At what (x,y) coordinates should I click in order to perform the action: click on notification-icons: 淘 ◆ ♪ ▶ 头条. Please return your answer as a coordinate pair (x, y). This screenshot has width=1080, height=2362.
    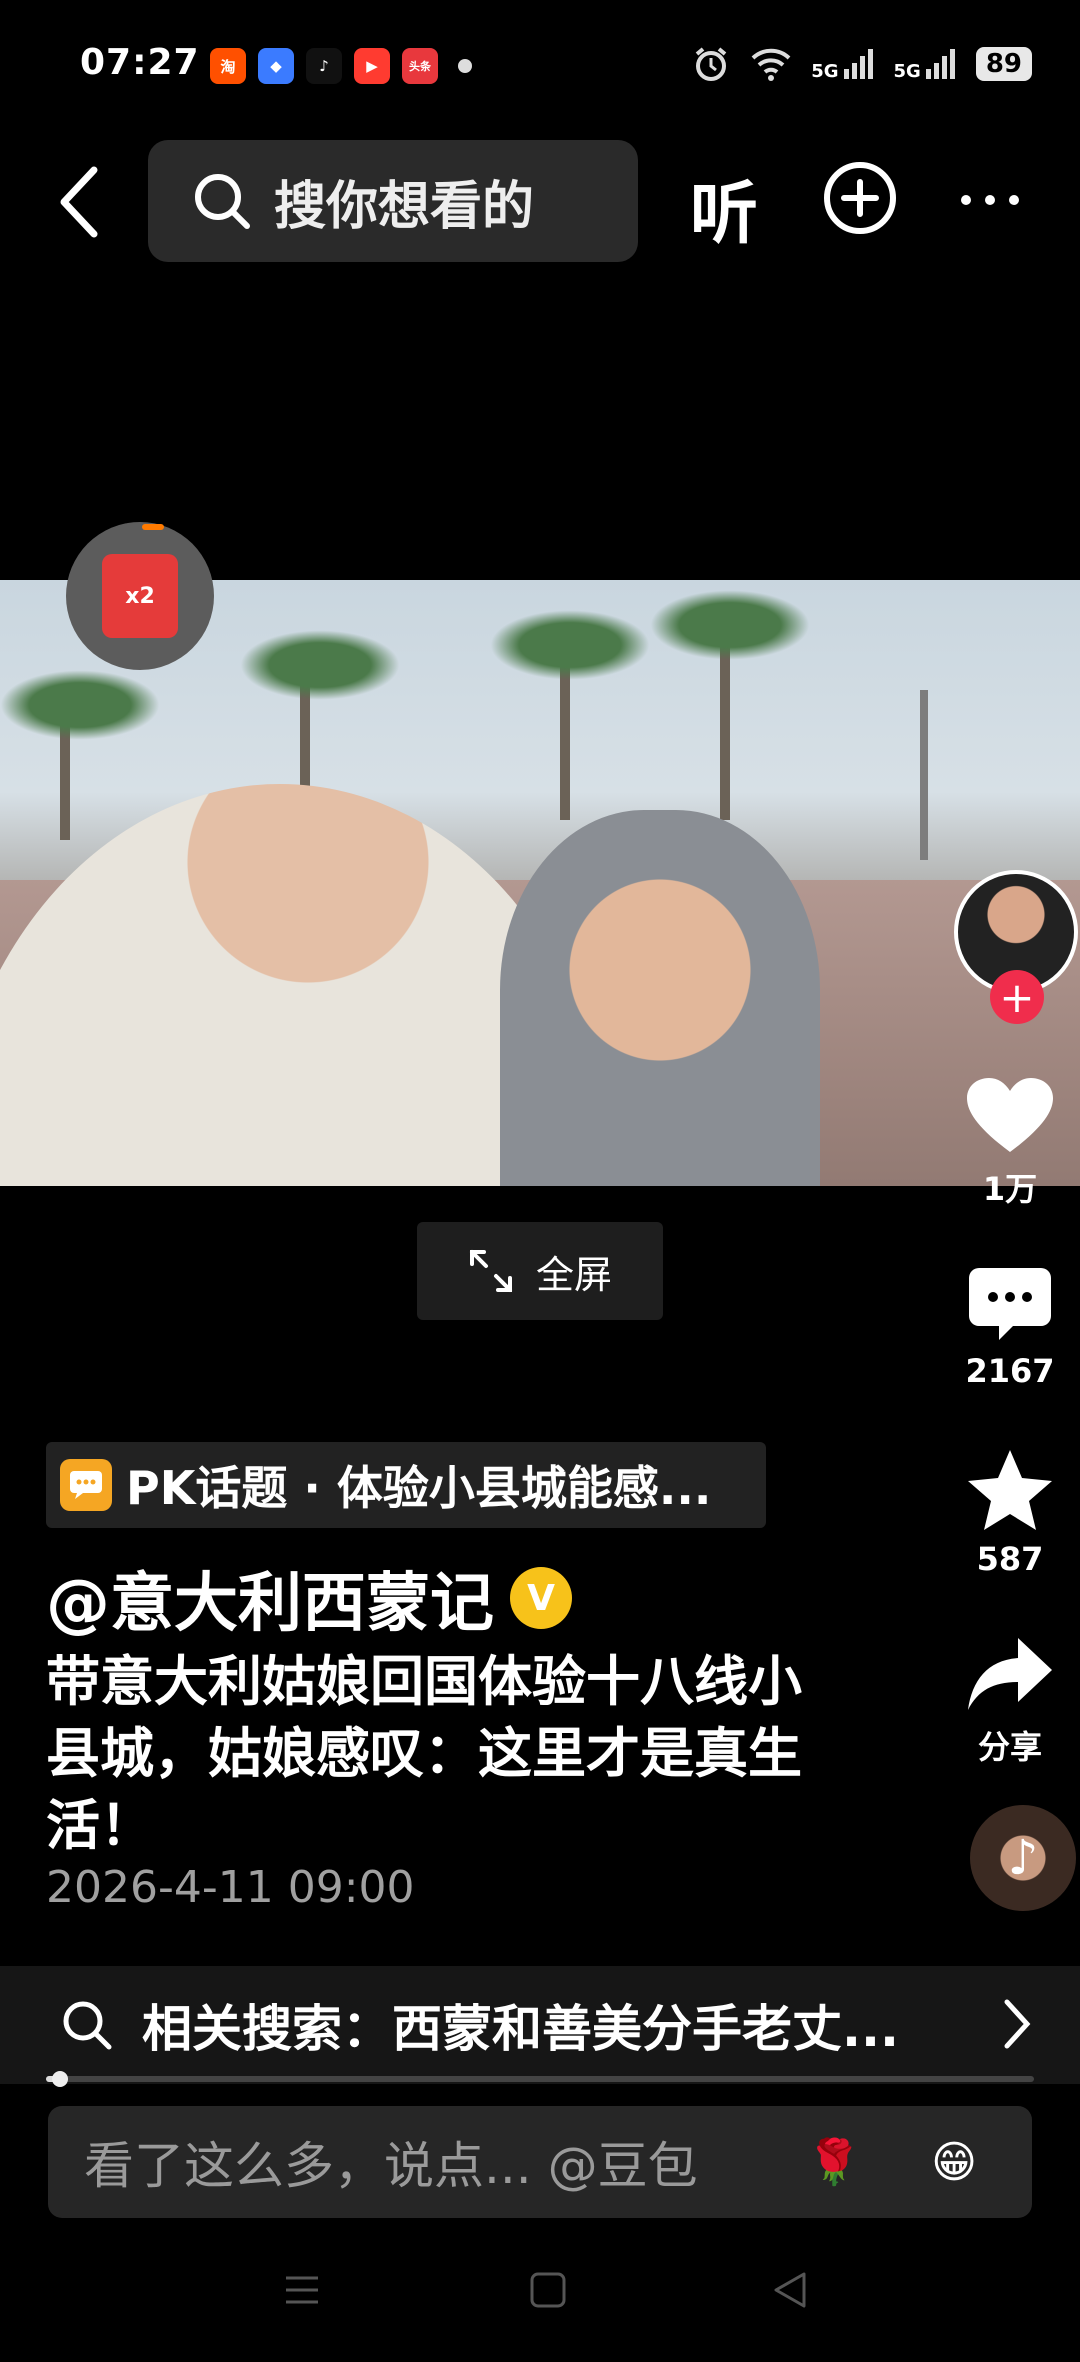
    Looking at the image, I should click on (341, 66).